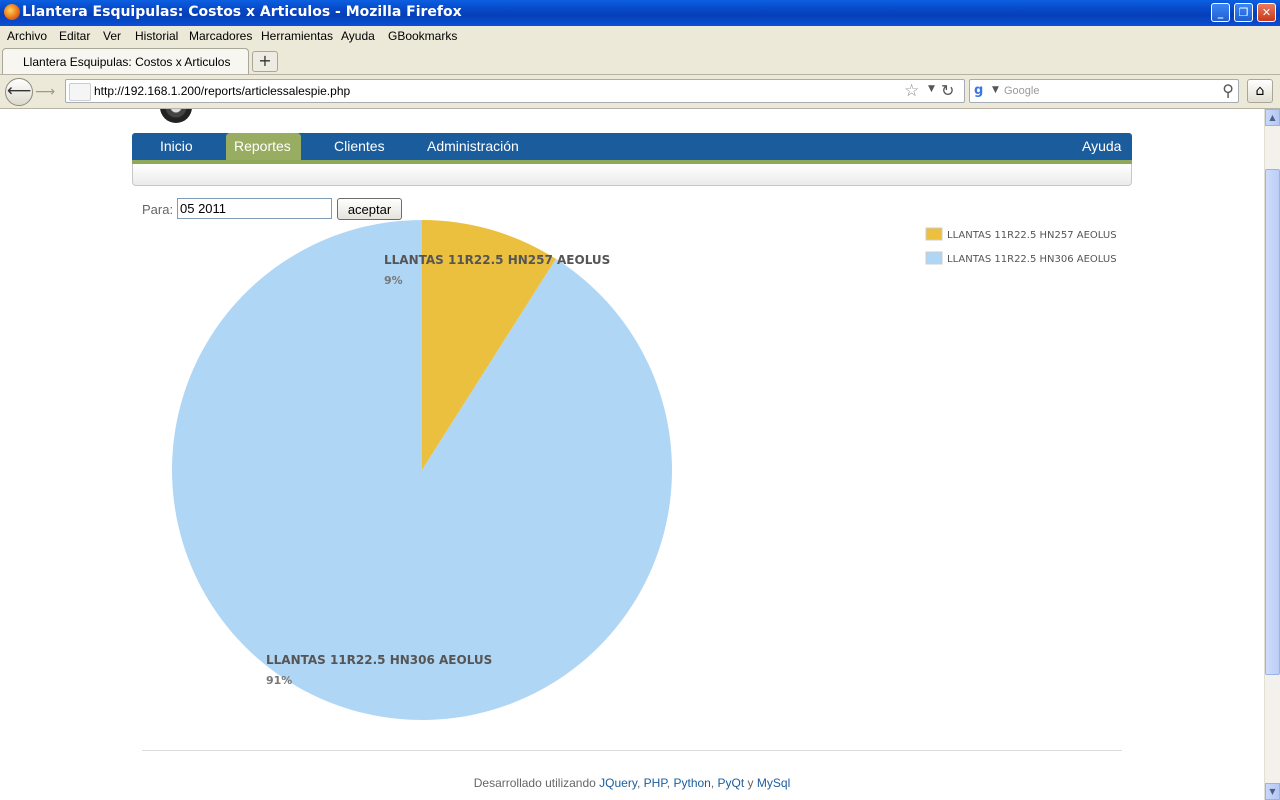 This screenshot has width=1280, height=800. Describe the element at coordinates (156, 36) in the screenshot. I see `menu-historial: Historial` at that location.